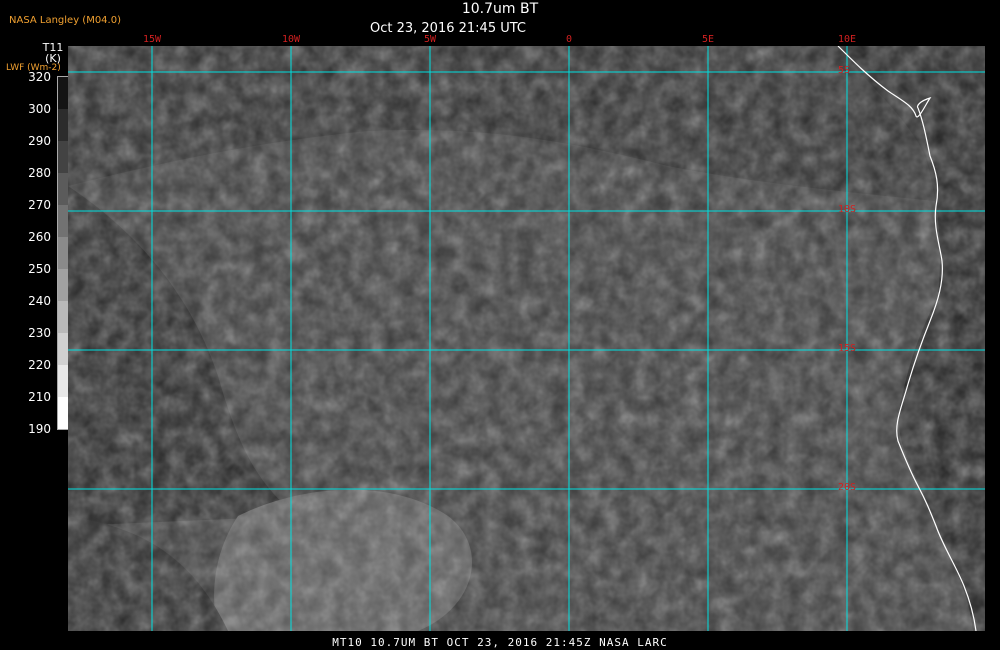 Image resolution: width=1000 pixels, height=650 pixels. Describe the element at coordinates (500, 9) in the screenshot. I see `image-title: 10.7um BT` at that location.